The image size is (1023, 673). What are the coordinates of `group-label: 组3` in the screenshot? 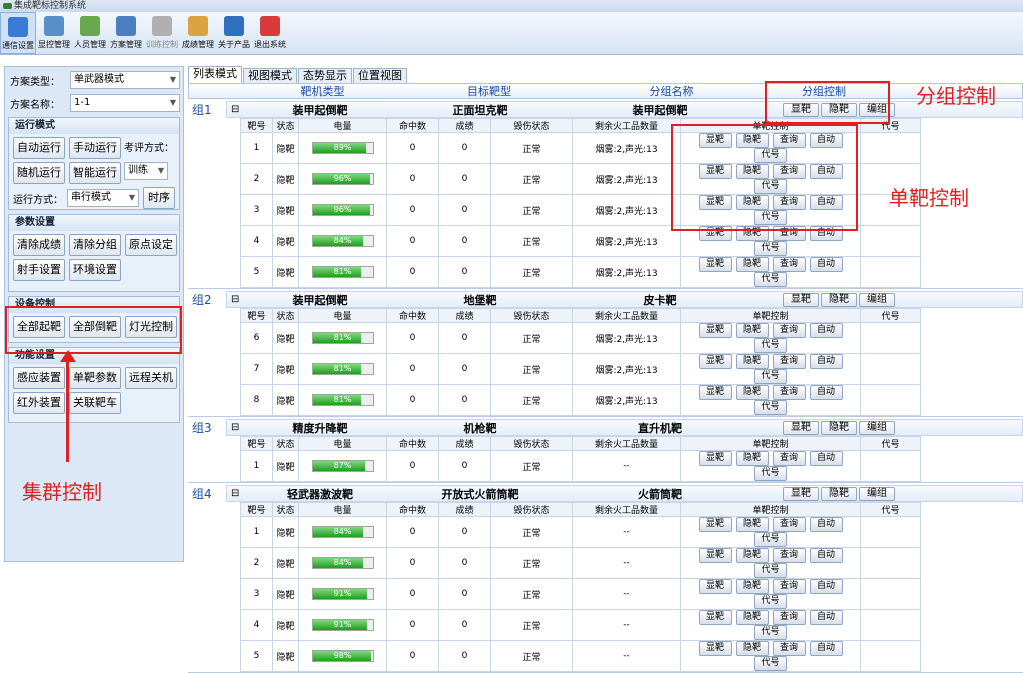 It's located at (207, 427).